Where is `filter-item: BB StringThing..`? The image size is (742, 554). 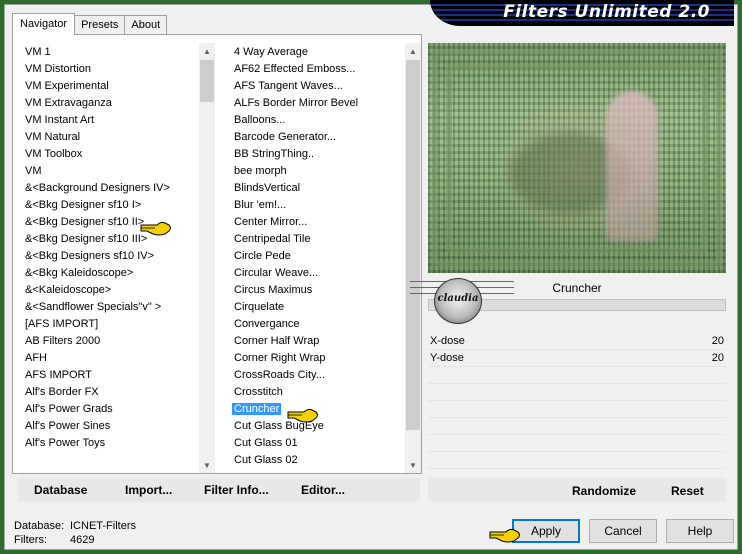
filter-item: BB StringThing.. is located at coordinates (317, 154).